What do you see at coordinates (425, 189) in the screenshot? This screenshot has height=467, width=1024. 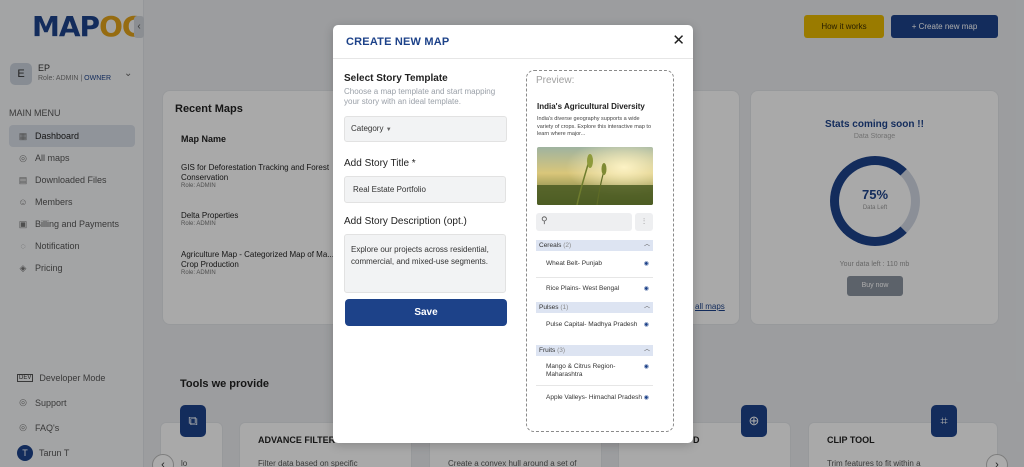 I see `story-title-input` at bounding box center [425, 189].